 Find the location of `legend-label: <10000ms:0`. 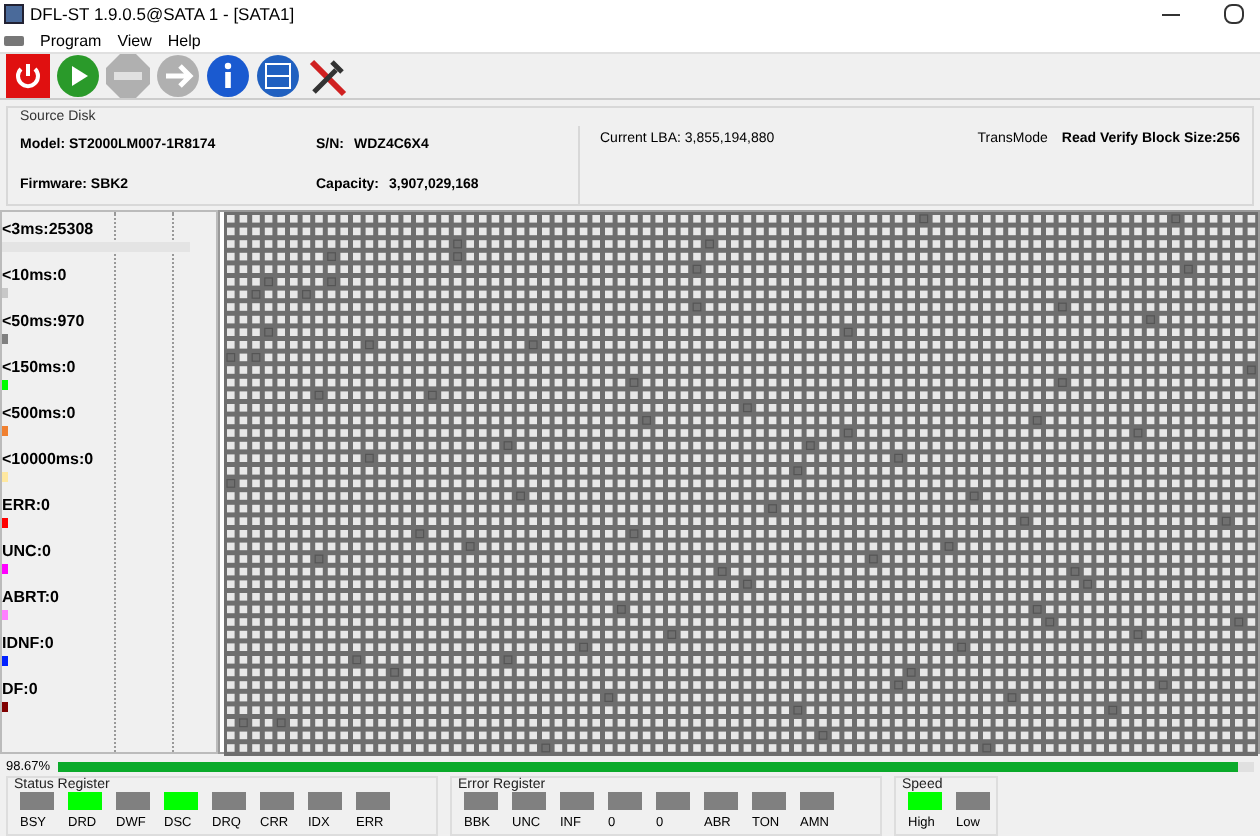

legend-label: <10000ms:0 is located at coordinates (49, 459).